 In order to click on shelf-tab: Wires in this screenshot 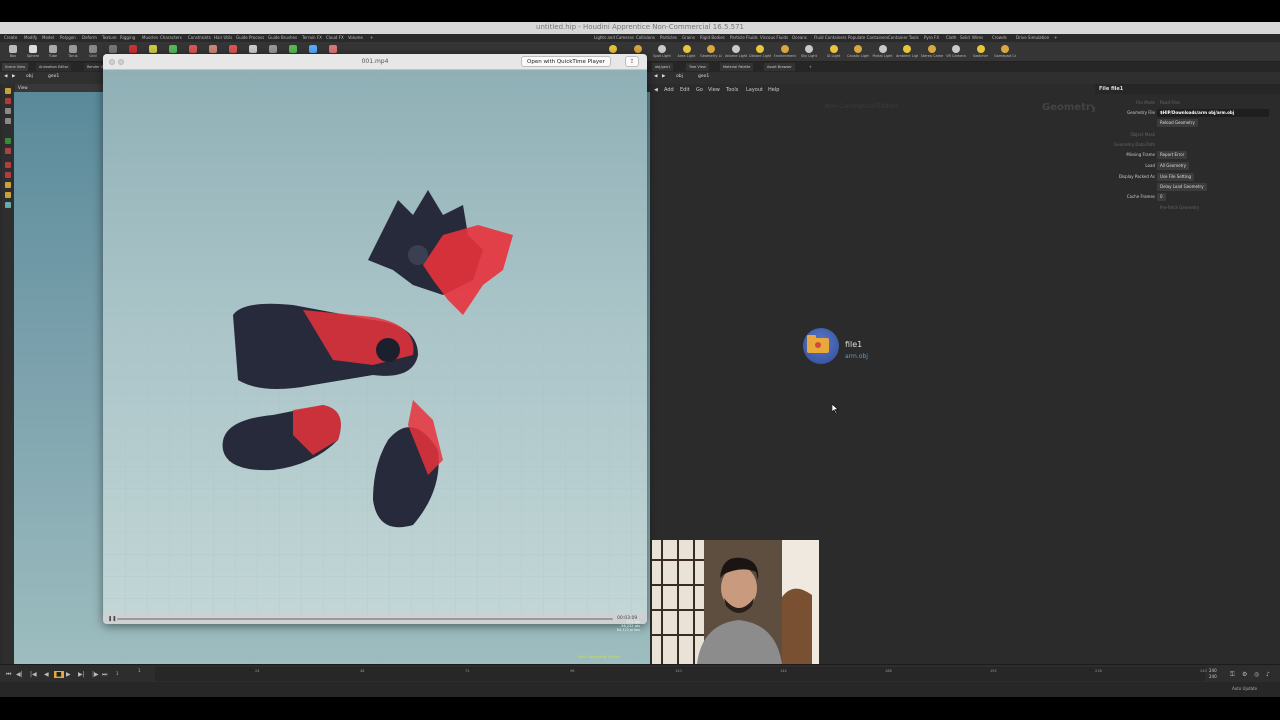, I will do `click(977, 37)`.